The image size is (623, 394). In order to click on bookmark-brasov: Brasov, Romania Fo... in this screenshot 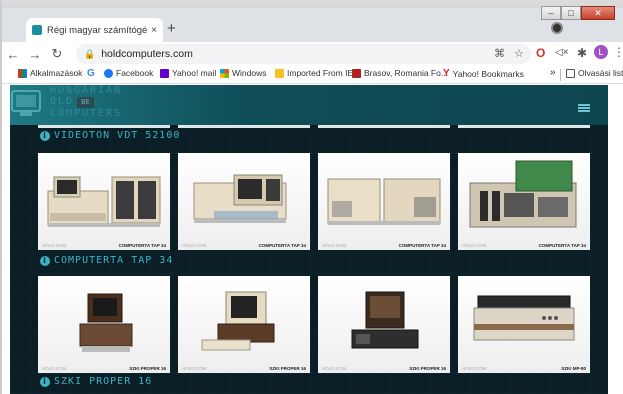, I will do `click(400, 73)`.